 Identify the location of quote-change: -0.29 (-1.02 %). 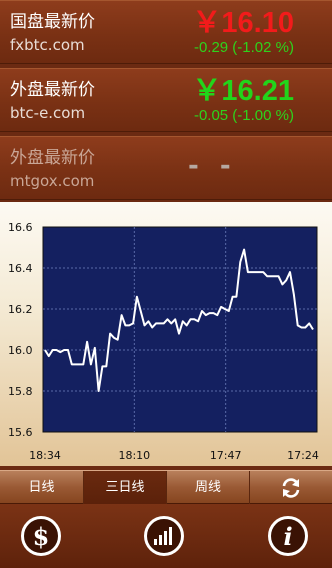
(243, 47).